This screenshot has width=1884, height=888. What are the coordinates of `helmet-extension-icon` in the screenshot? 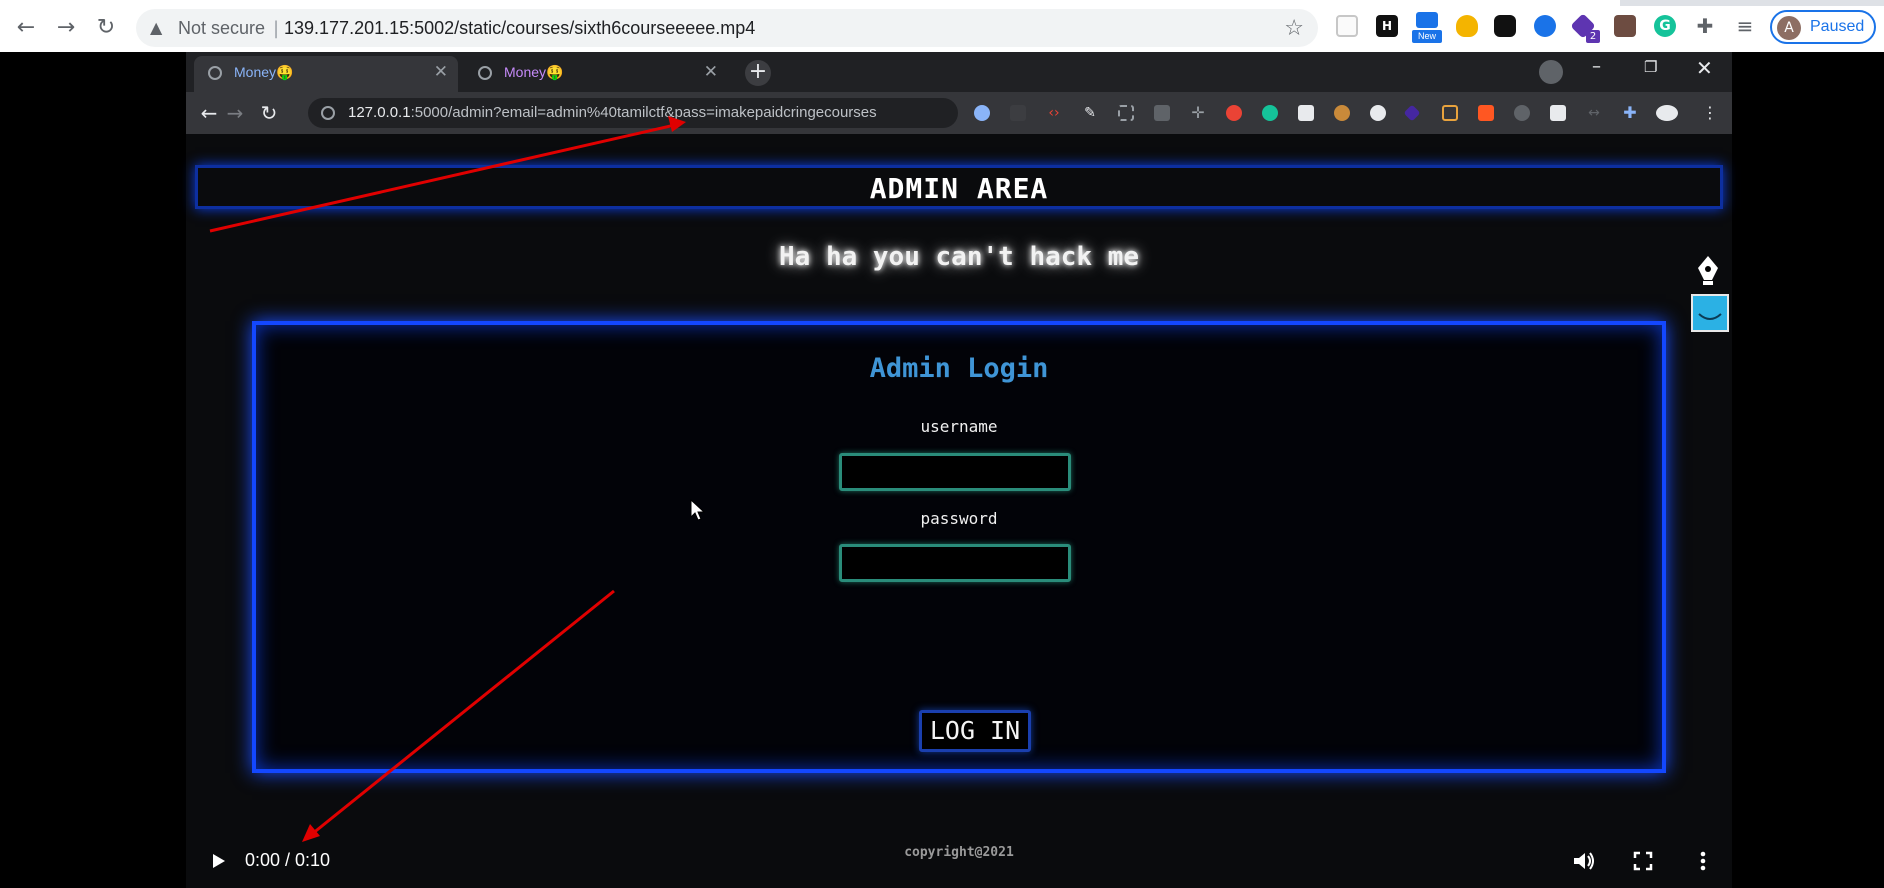 It's located at (1467, 26).